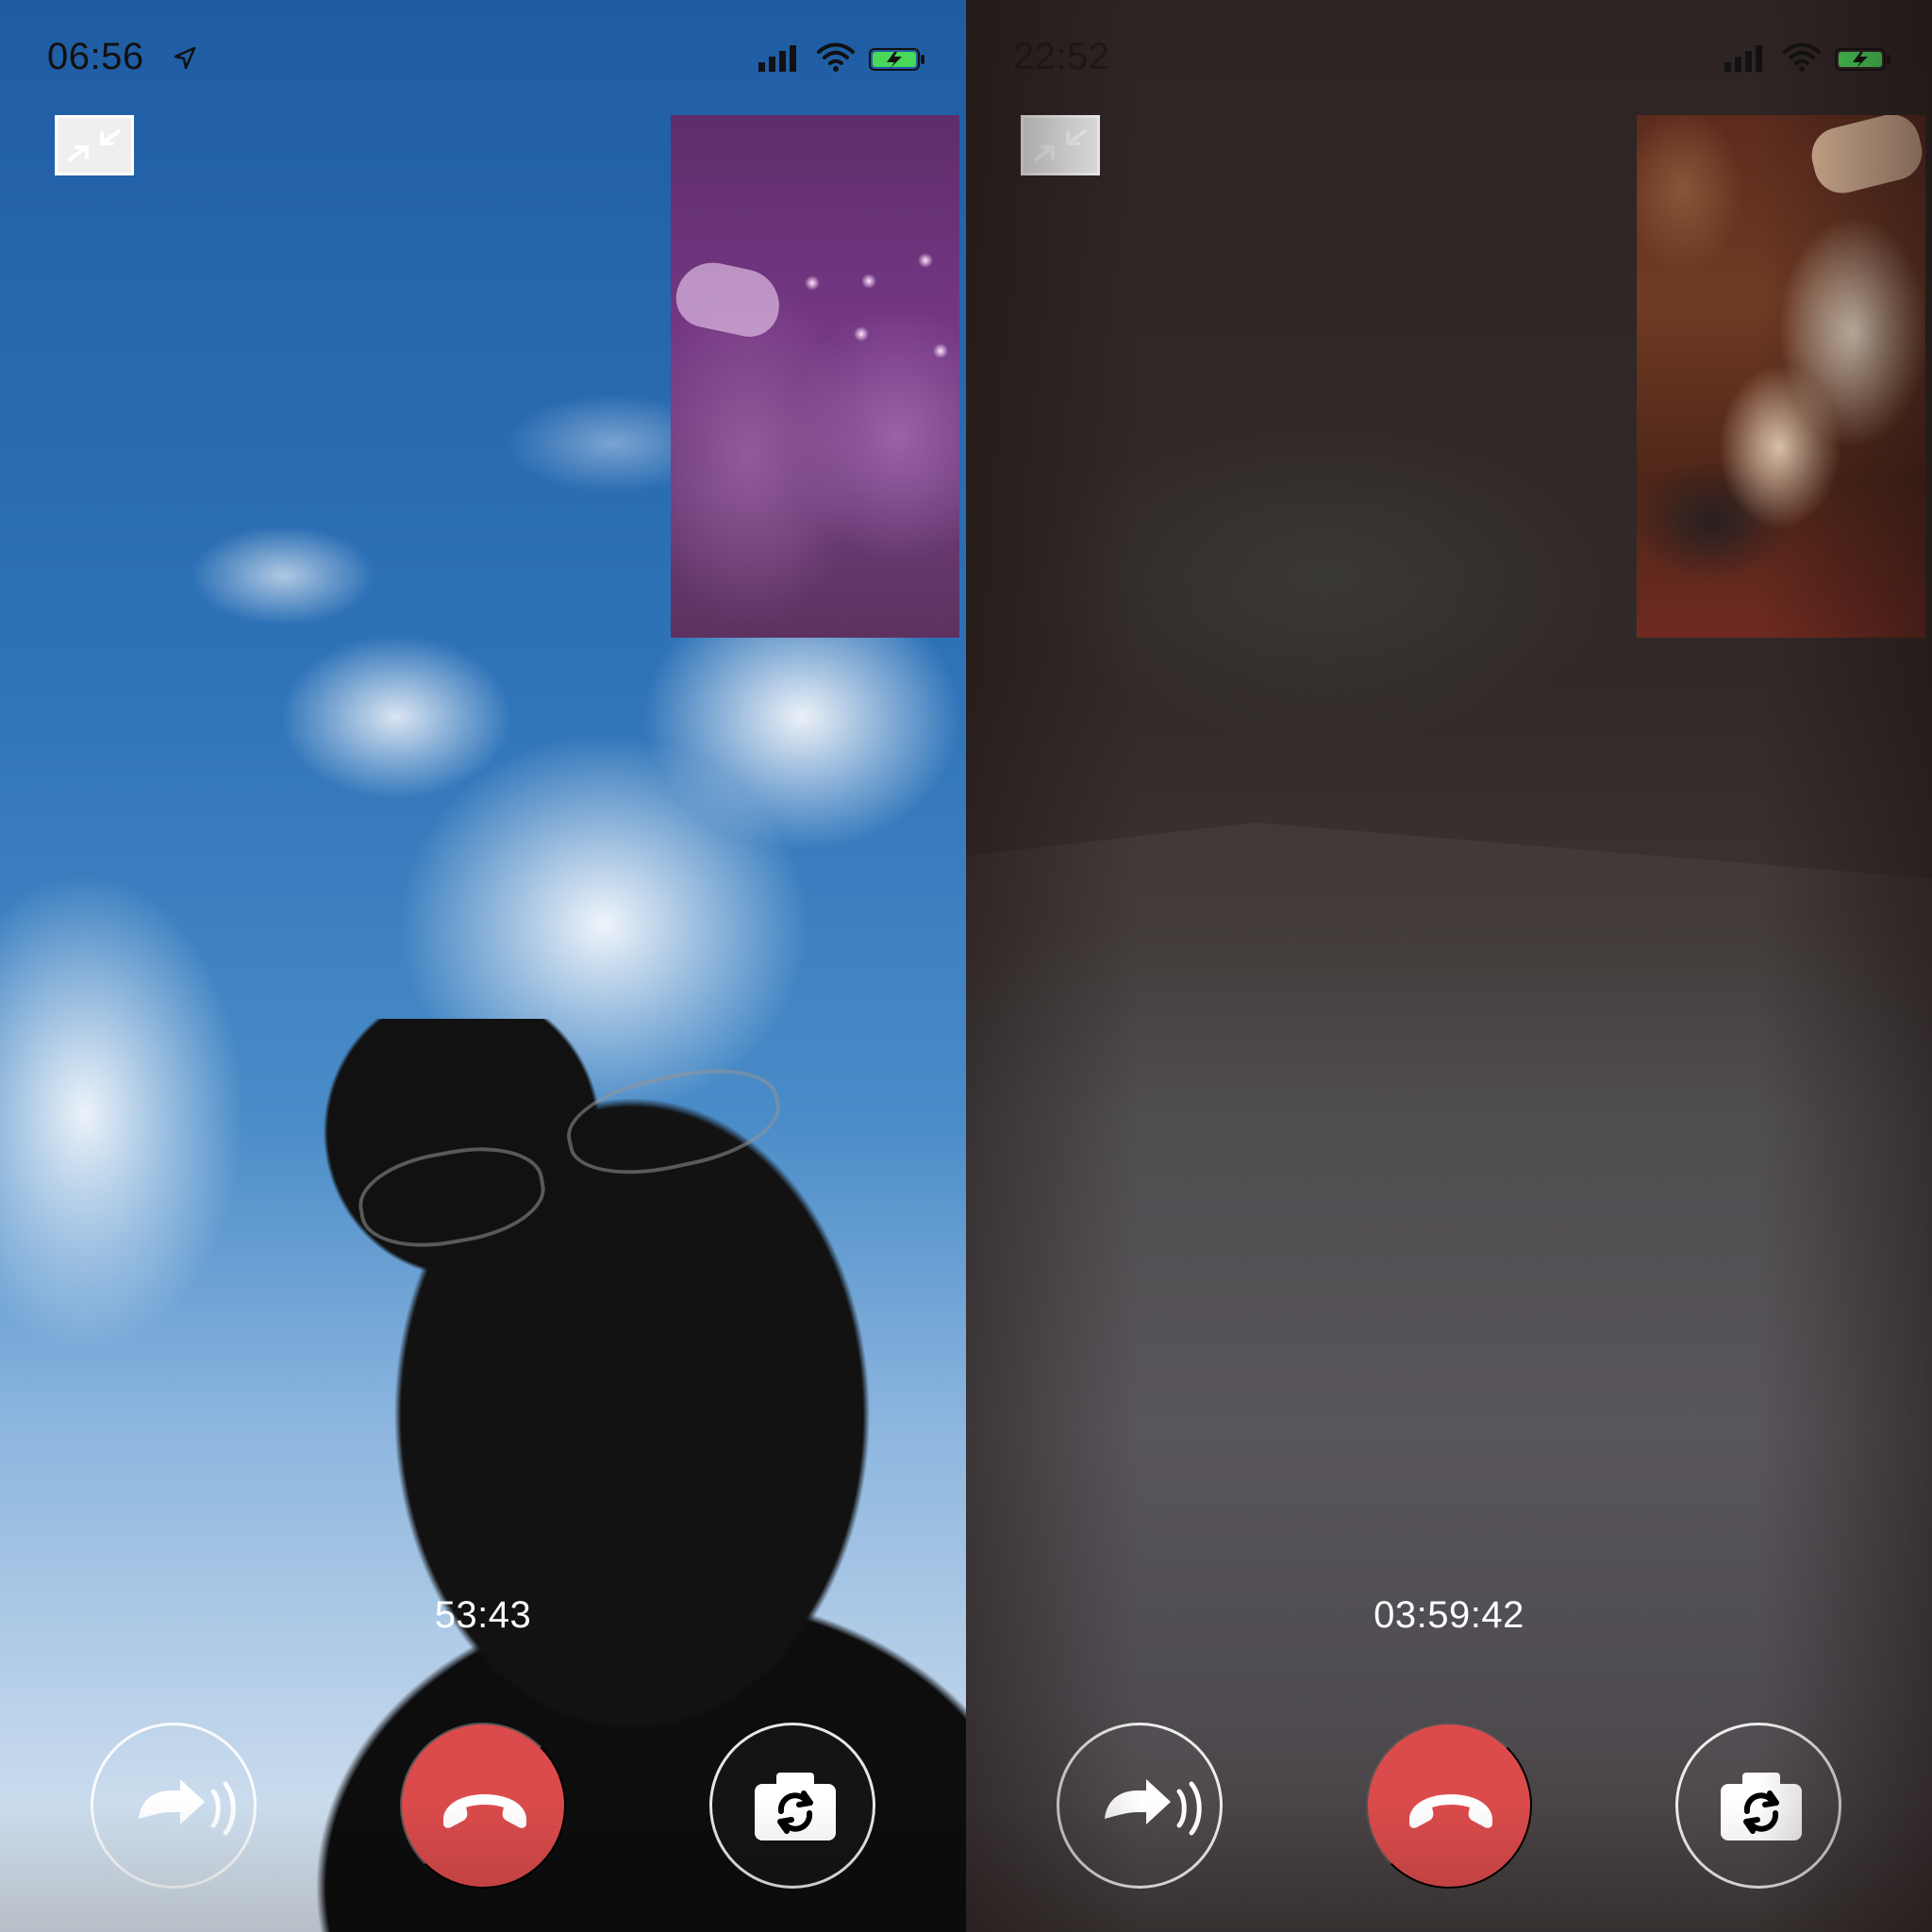  I want to click on status-bar: 06:56, so click(483, 57).